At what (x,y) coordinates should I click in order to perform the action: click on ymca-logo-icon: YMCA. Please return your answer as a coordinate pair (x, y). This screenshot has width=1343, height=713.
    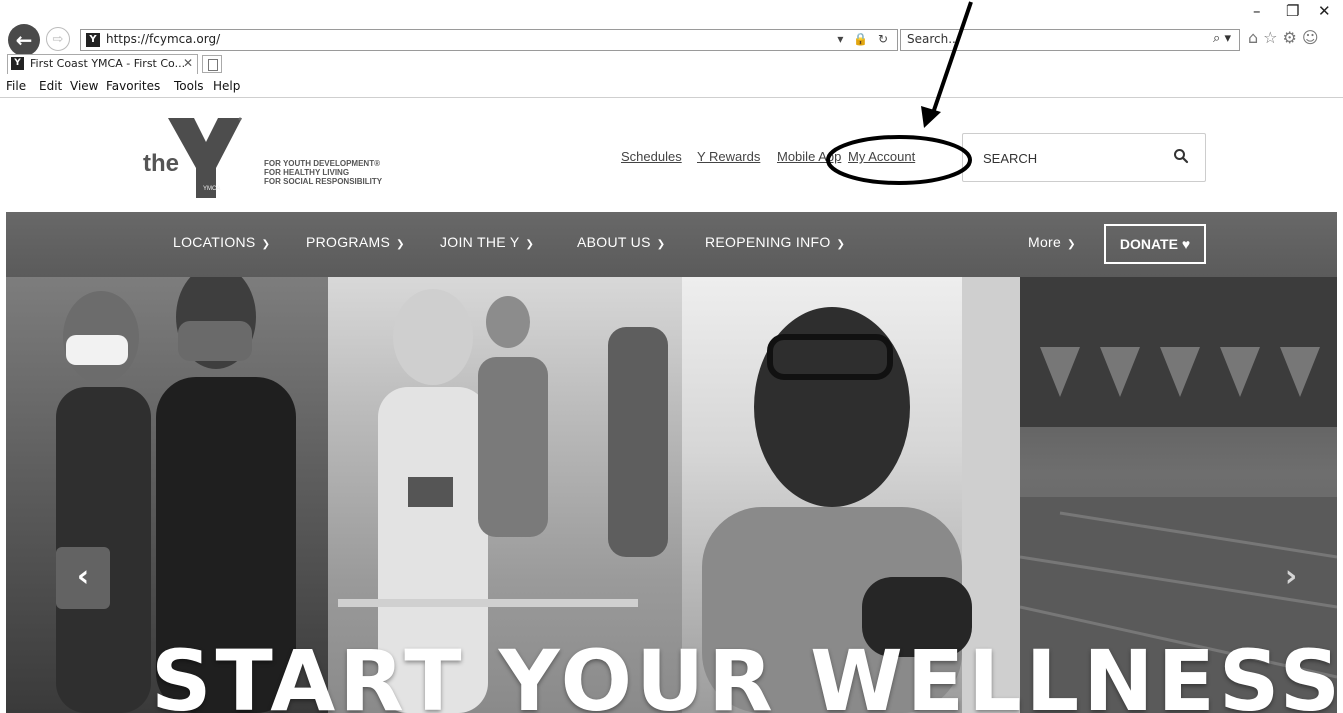
    Looking at the image, I should click on (206, 157).